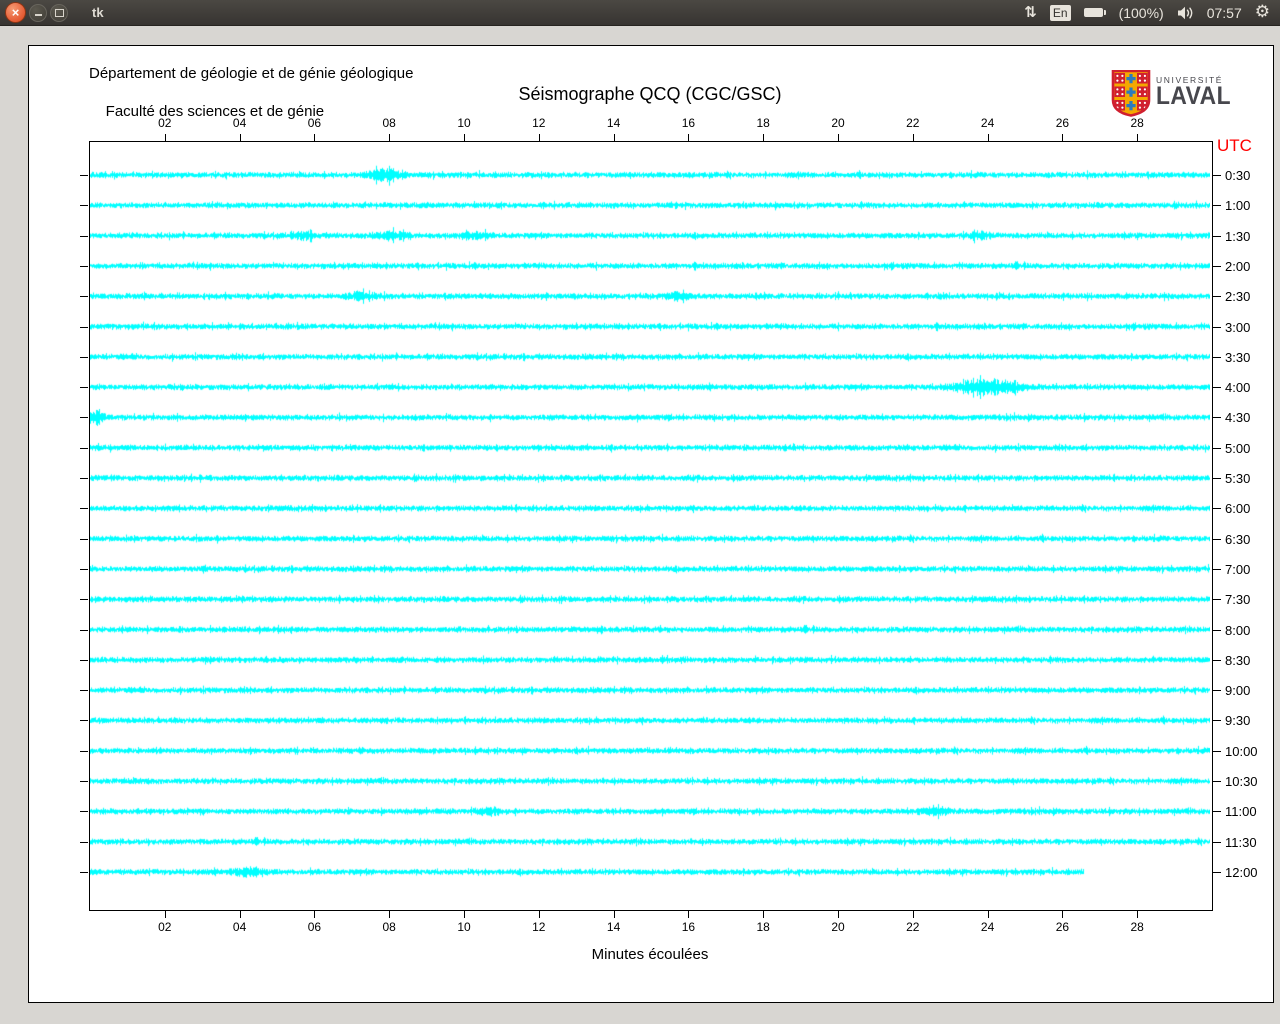 This screenshot has height=1024, width=1280. I want to click on utc-time-label: 8:30, so click(1238, 660).